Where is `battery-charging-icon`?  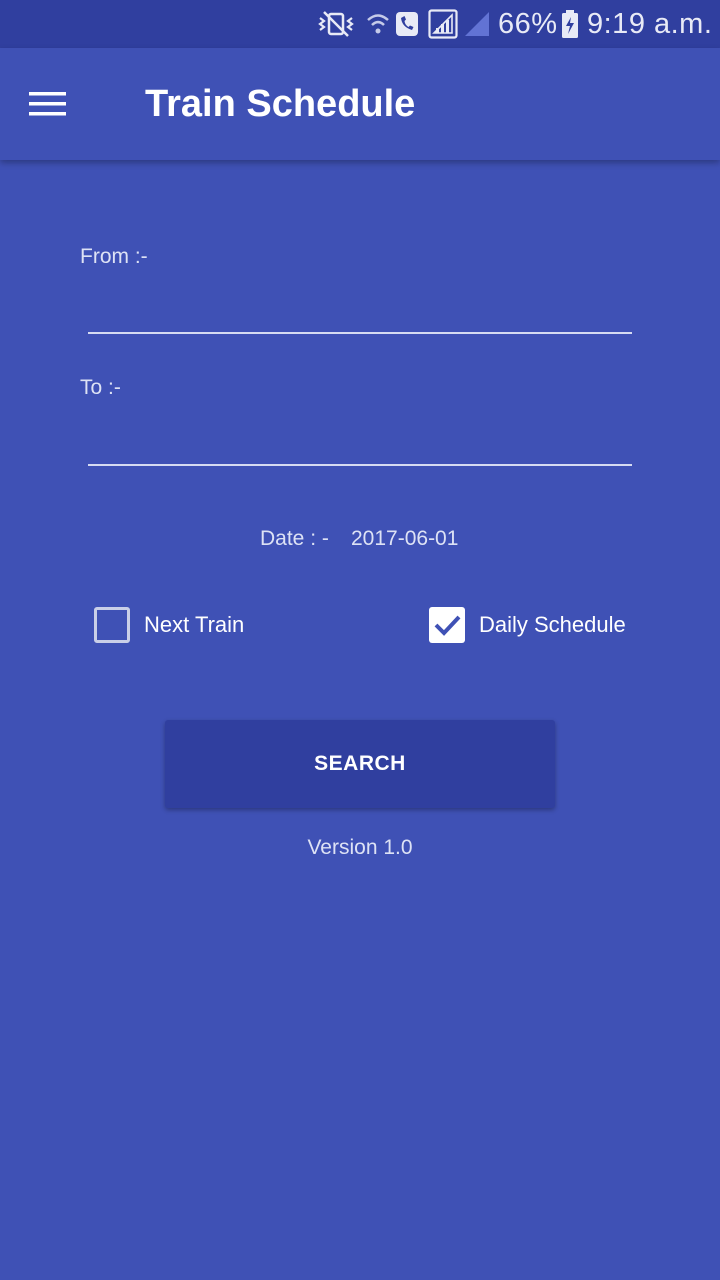
battery-charging-icon is located at coordinates (570, 24).